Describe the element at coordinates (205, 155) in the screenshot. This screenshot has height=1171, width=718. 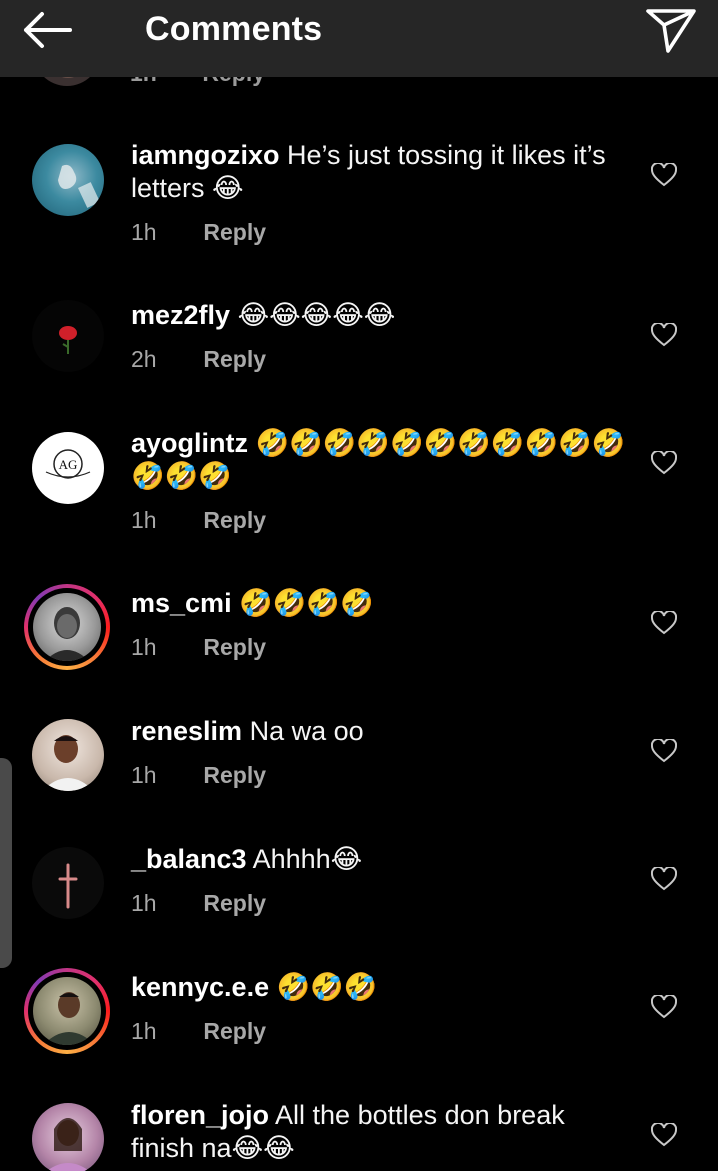
I see `comment-username: iamngozixo` at that location.